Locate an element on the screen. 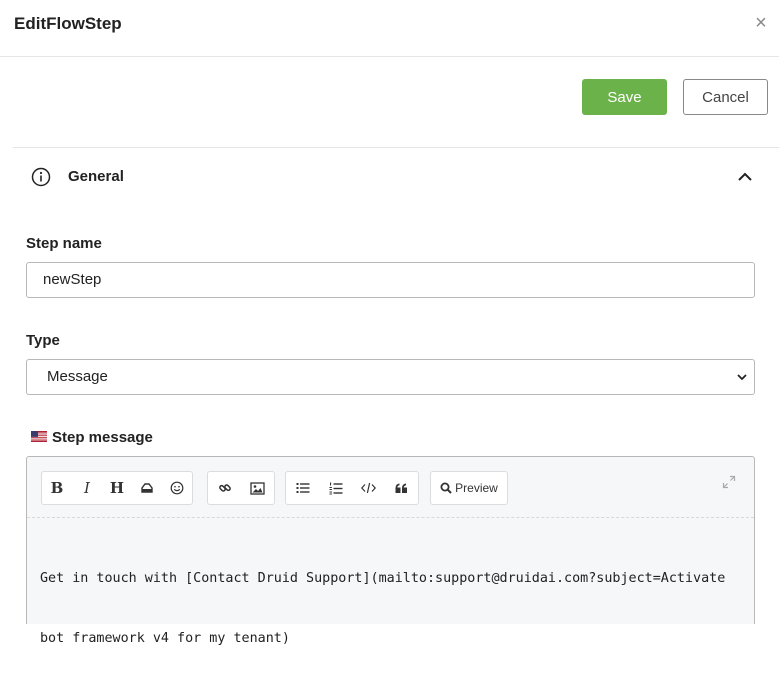 This screenshot has width=779, height=689. chevron-down-icon is located at coordinates (742, 377).